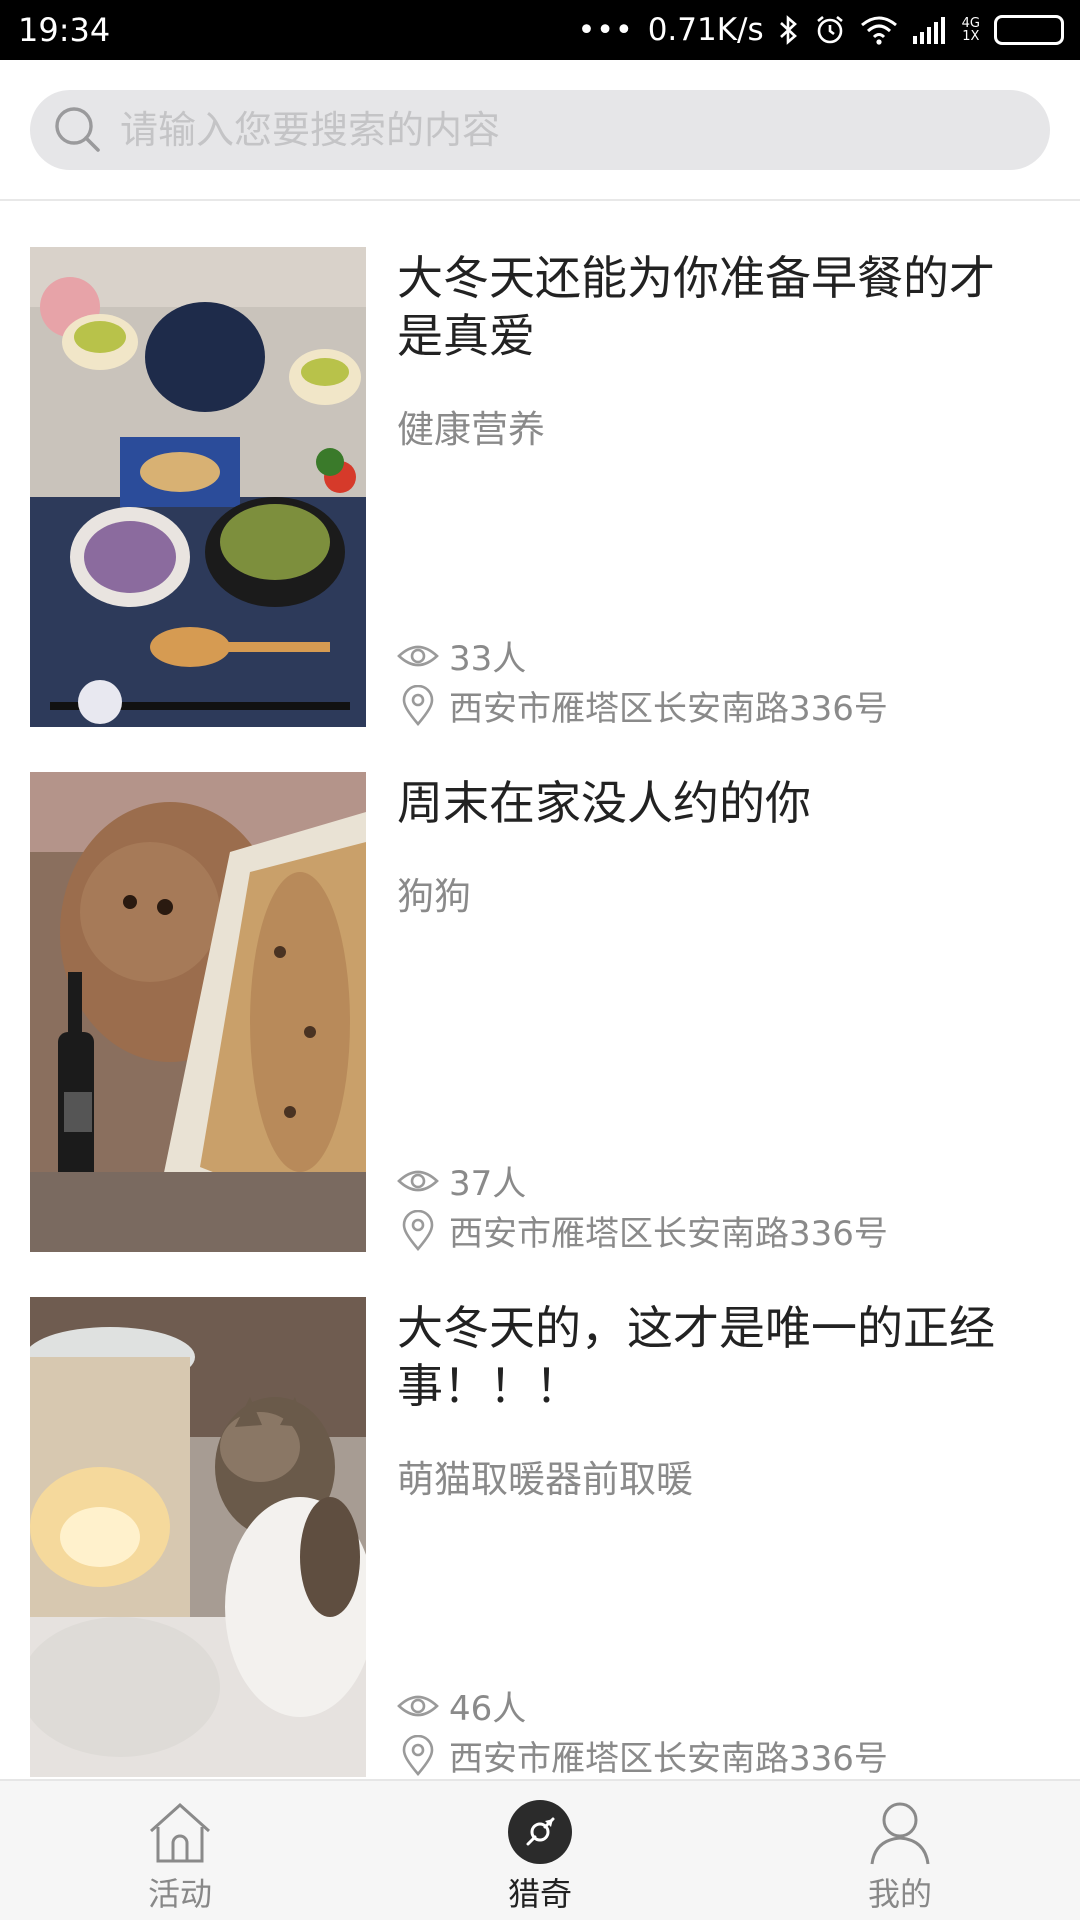 This screenshot has height=1920, width=1080. I want to click on item-title: 大冬天的，这才是唯一的正经事！！！, so click(696, 1357).